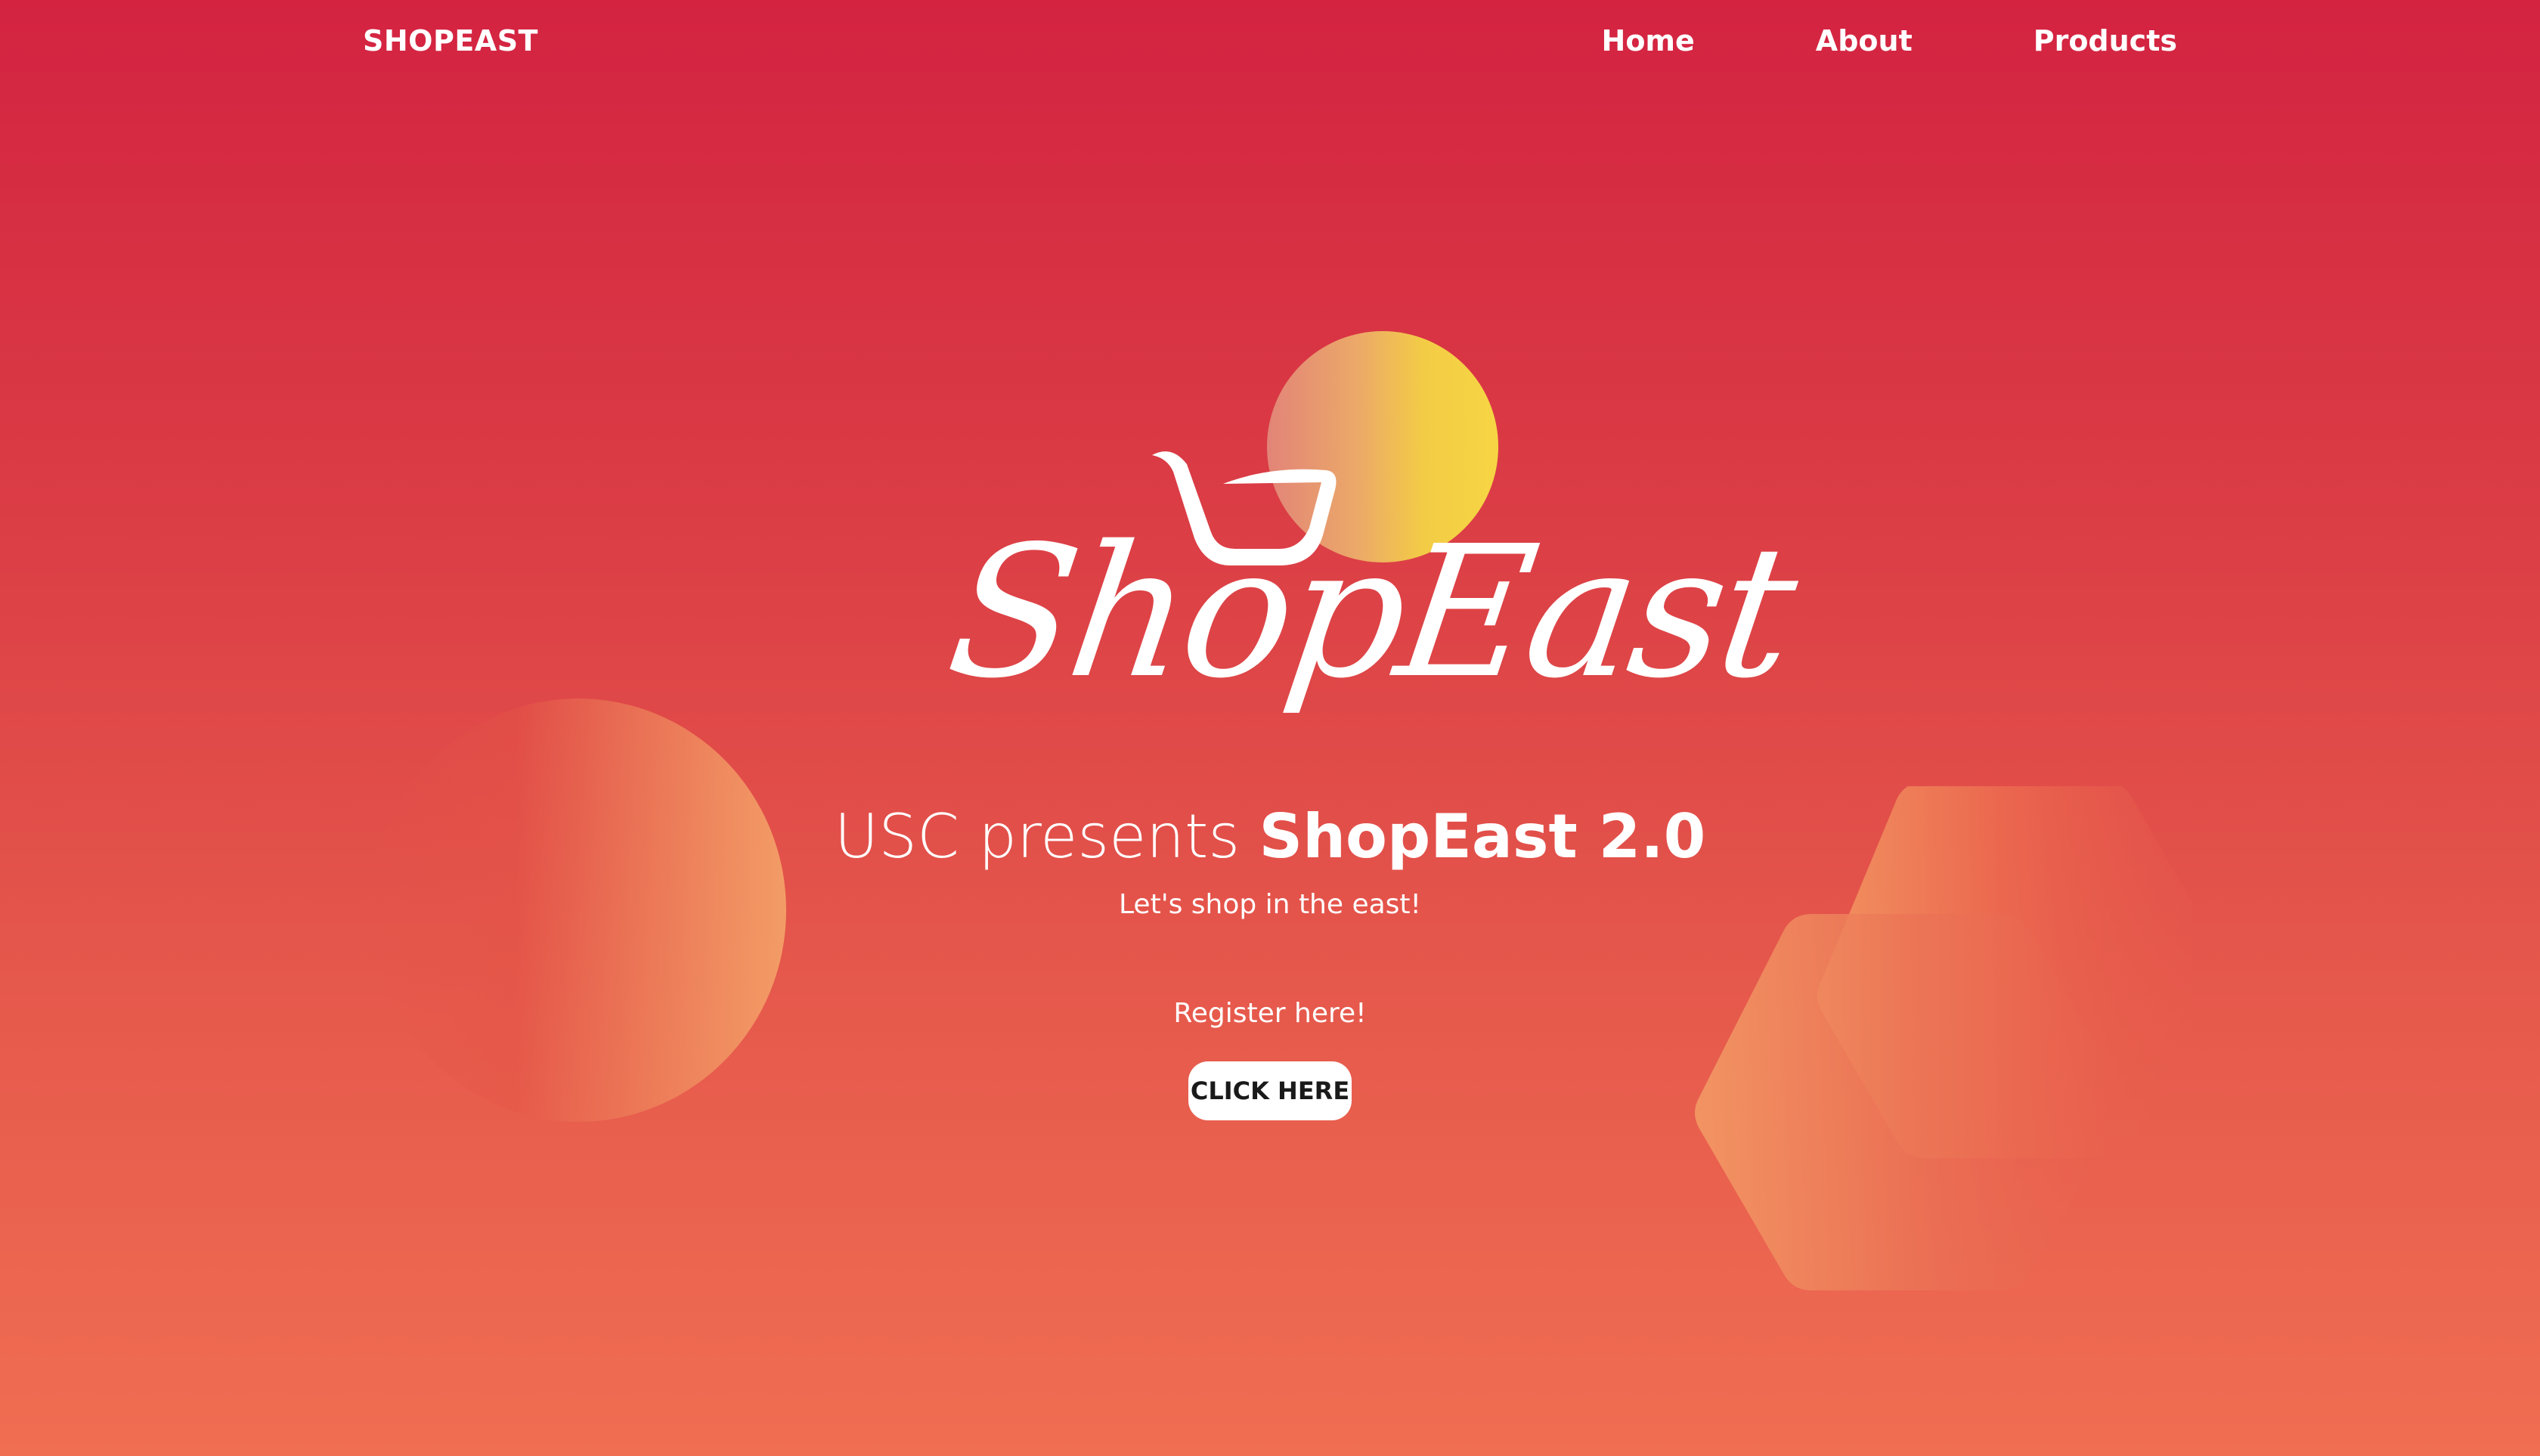 The image size is (2540, 1456). What do you see at coordinates (1270, 904) in the screenshot?
I see `hero-tagline: Let's shop in the east!` at bounding box center [1270, 904].